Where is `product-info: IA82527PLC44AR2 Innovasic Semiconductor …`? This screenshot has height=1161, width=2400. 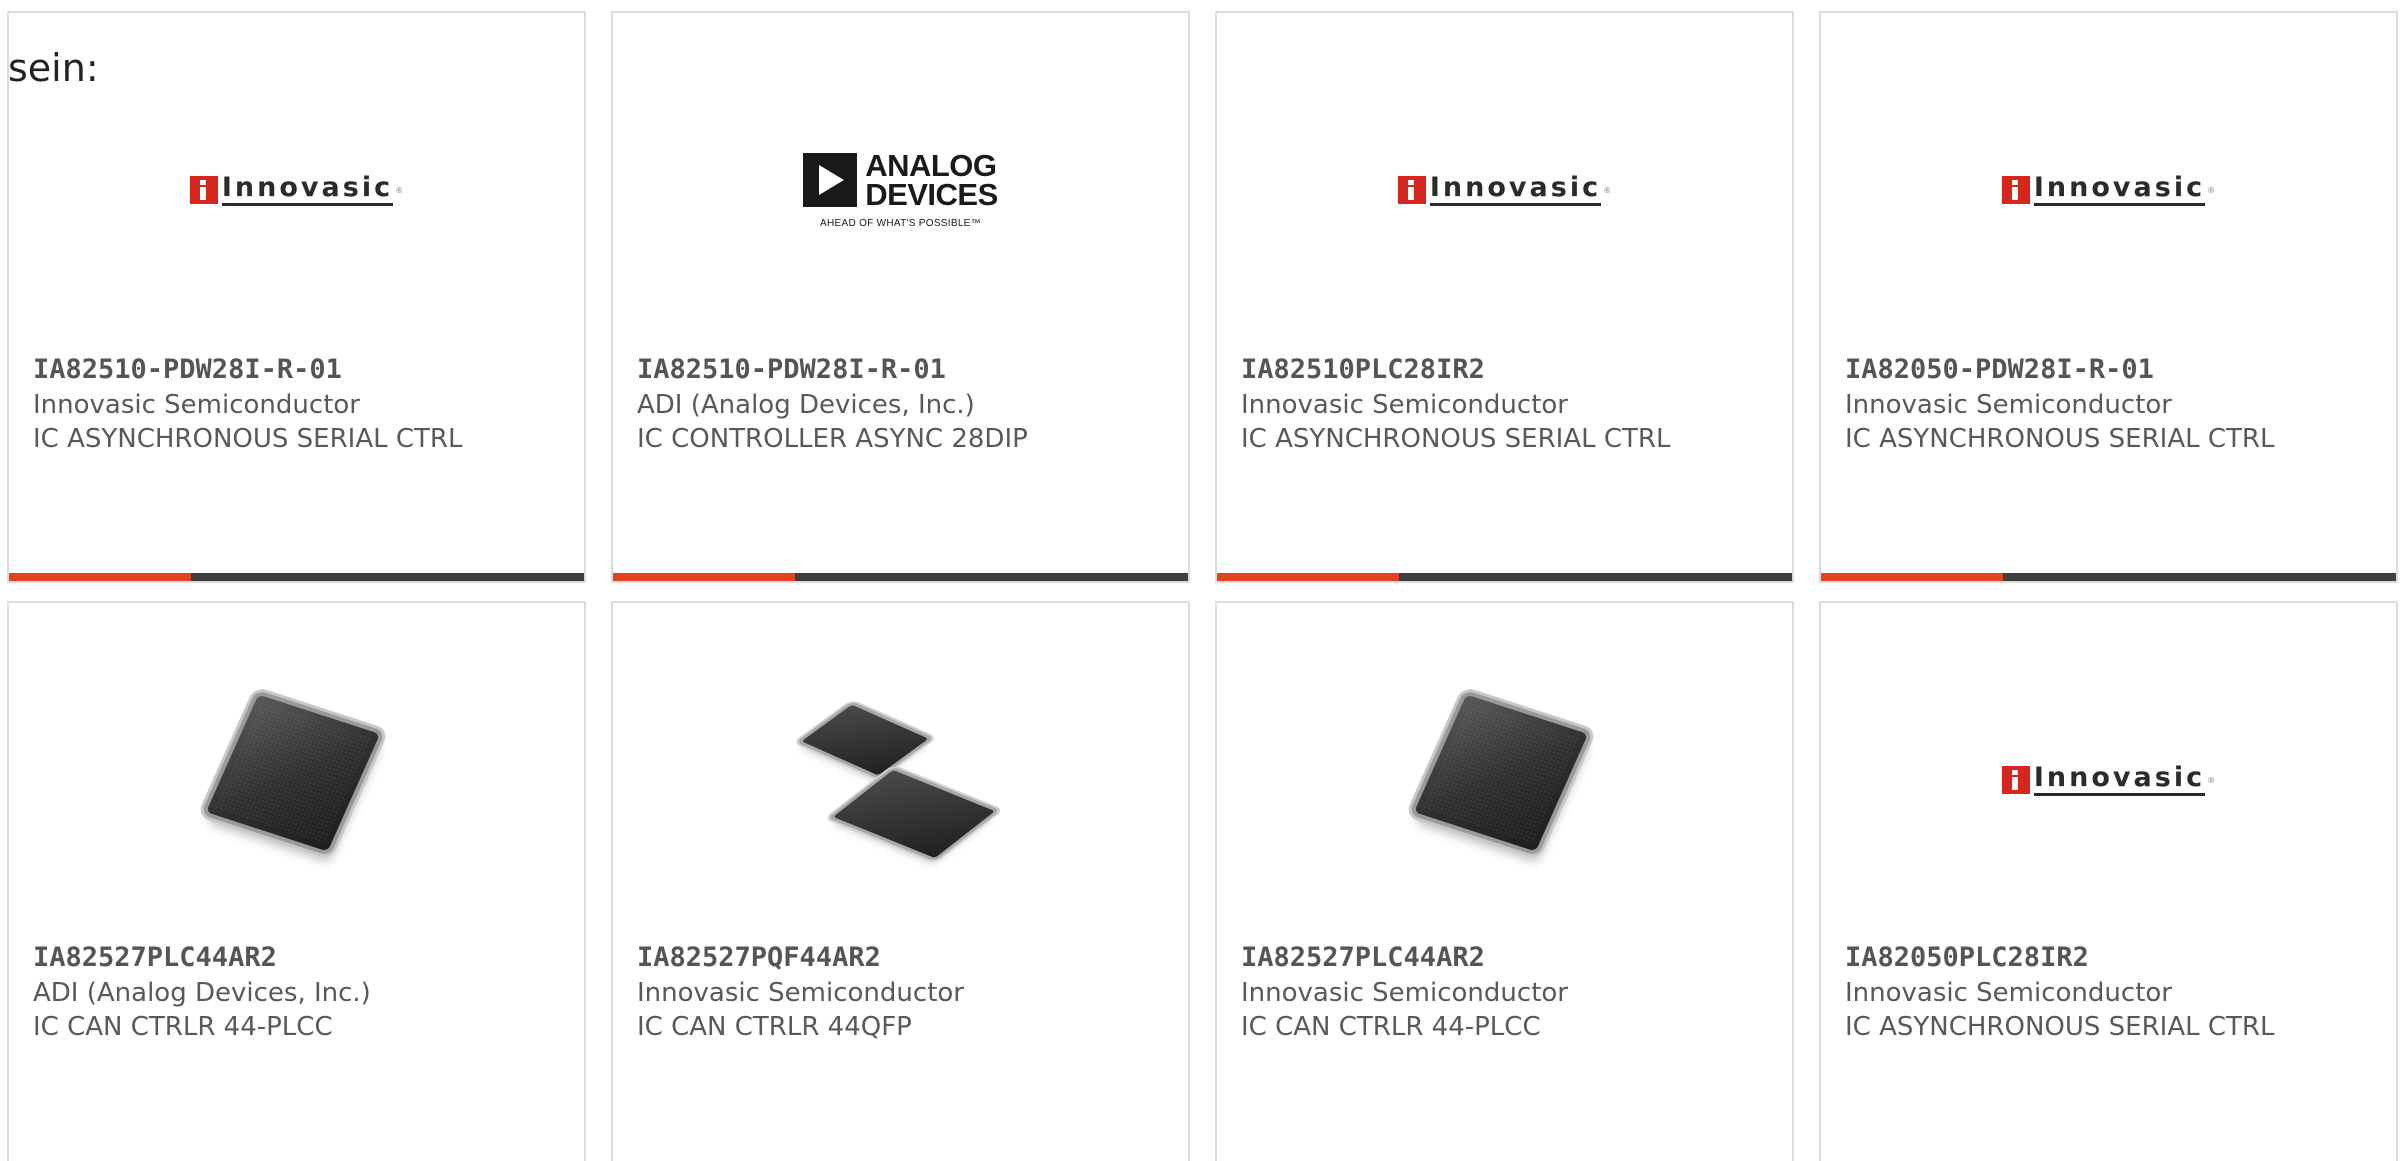 product-info: IA82527PLC44AR2 Innovasic Semiconductor … is located at coordinates (1508, 992).